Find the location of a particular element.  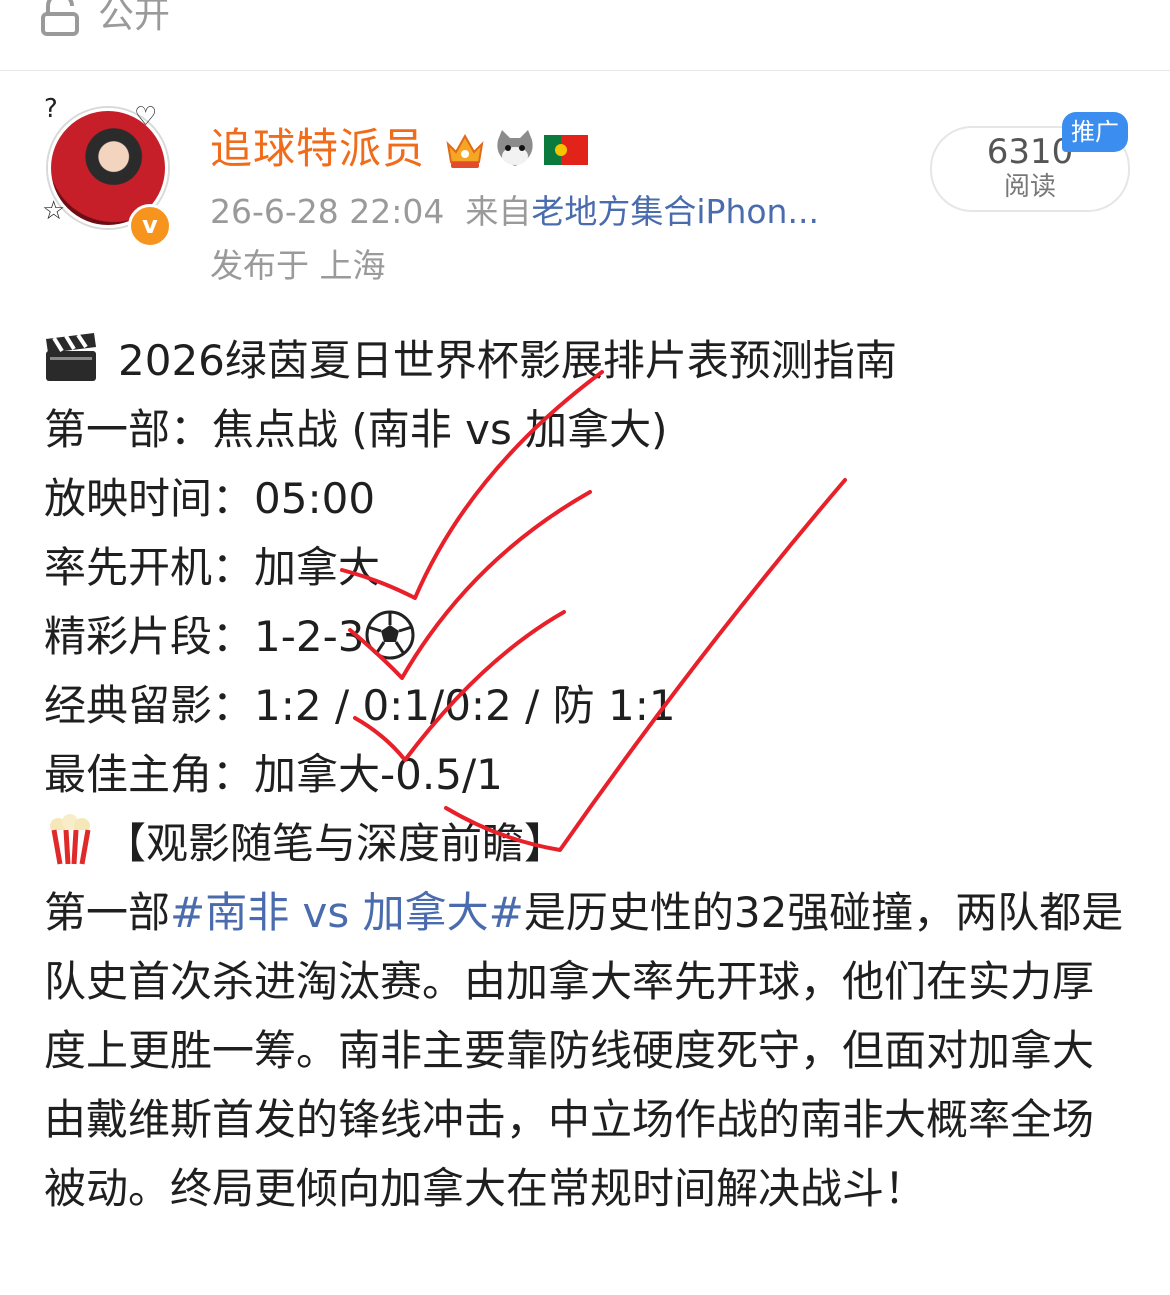

post-title-line: 2026绿茵夏日世界杯影展排片表预测指南 is located at coordinates (589, 360).